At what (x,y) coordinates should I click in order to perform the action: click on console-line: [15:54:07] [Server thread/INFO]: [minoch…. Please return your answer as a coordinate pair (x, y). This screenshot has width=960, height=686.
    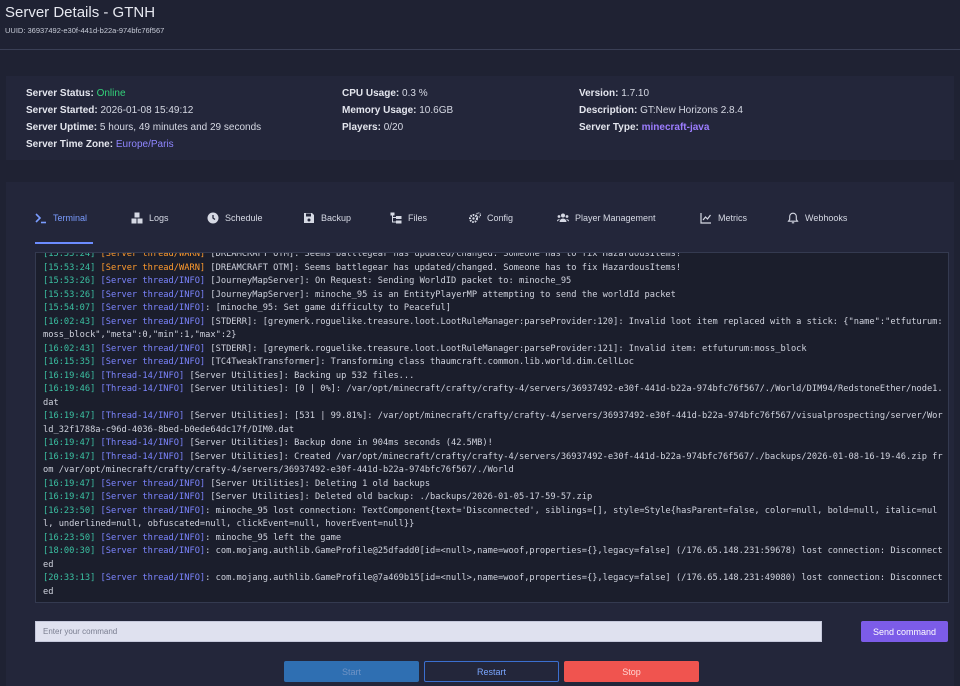
    Looking at the image, I should click on (493, 309).